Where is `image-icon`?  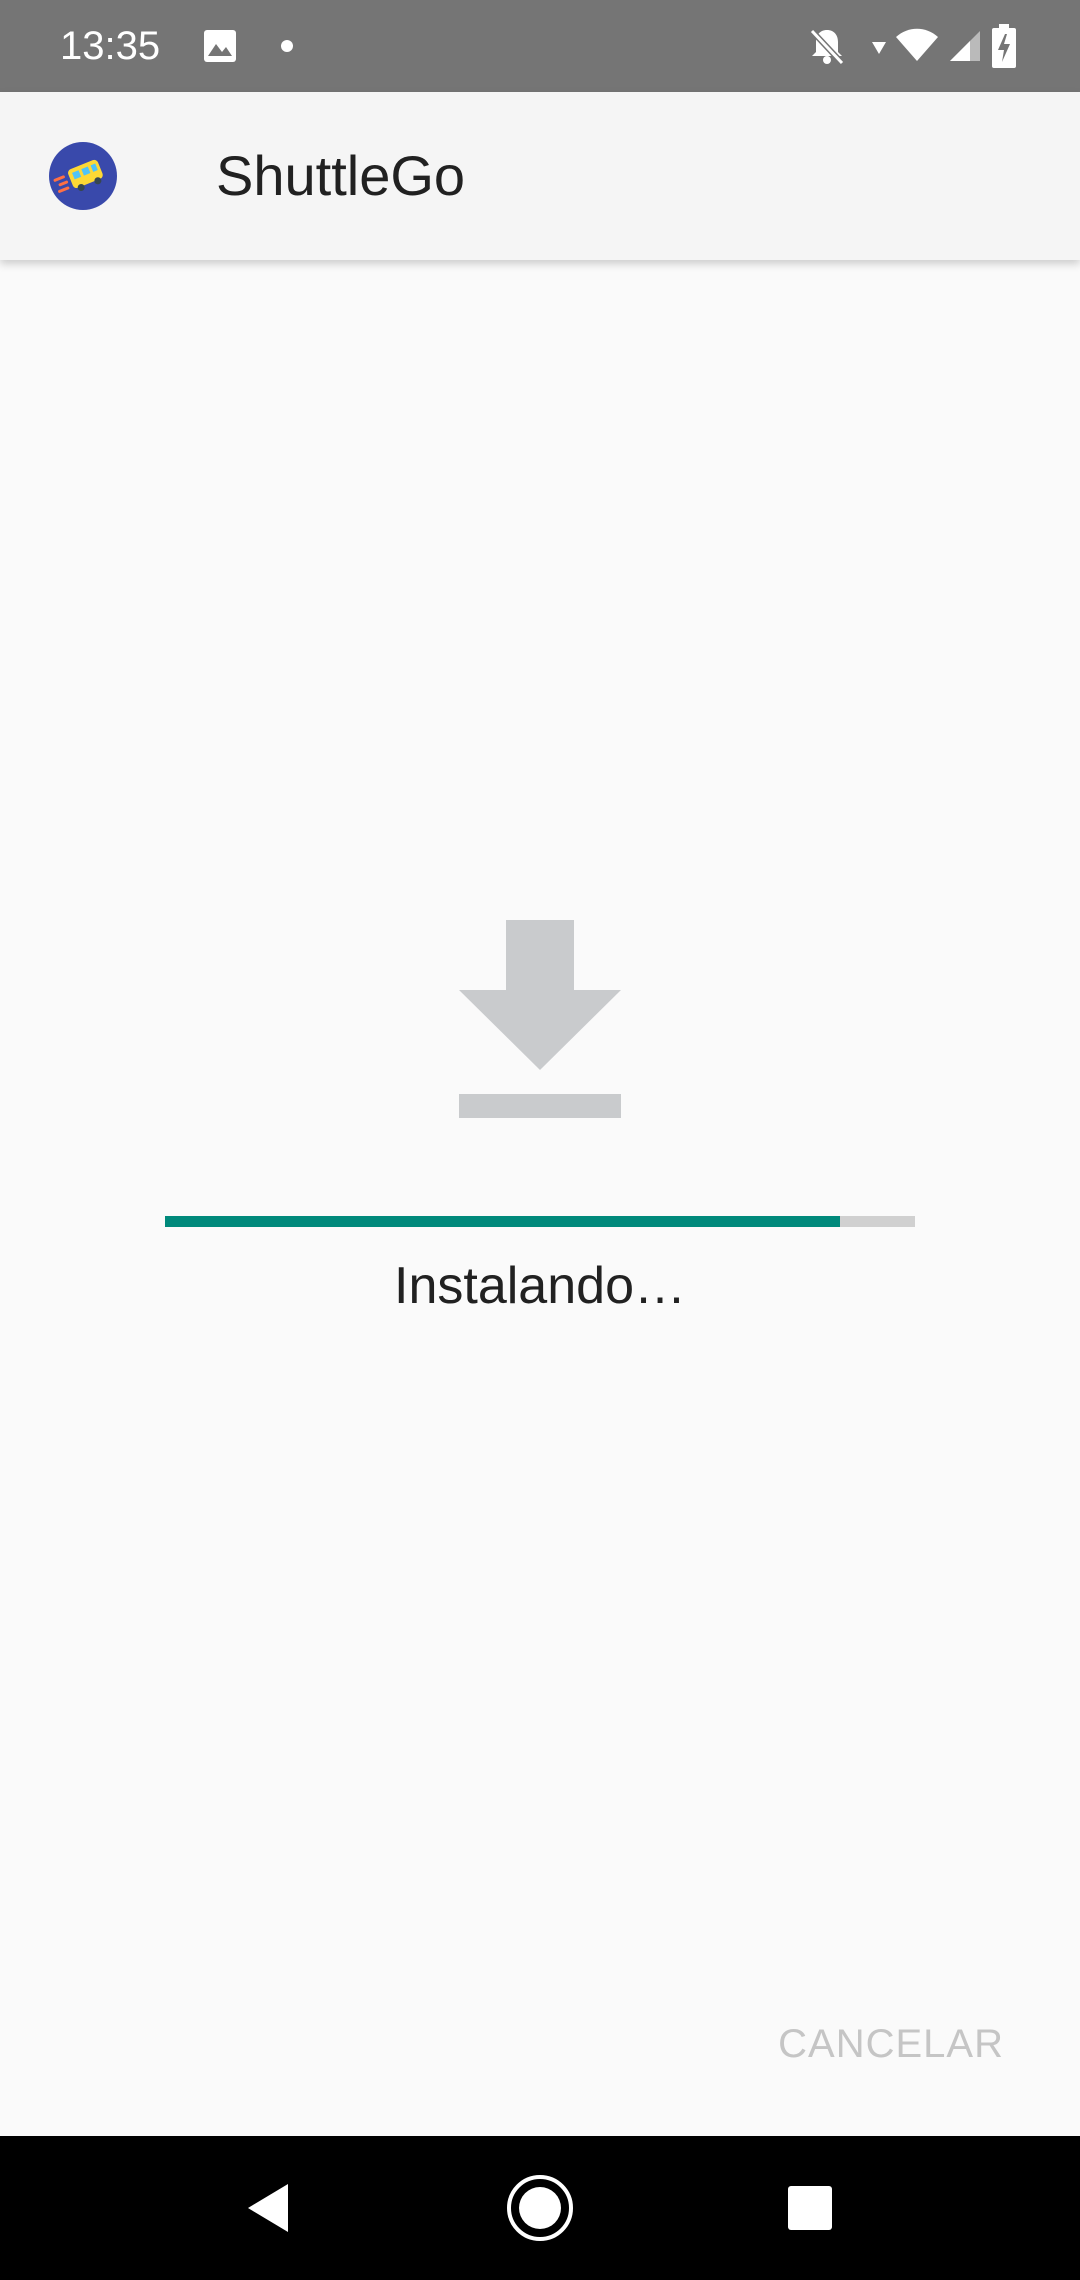 image-icon is located at coordinates (220, 46).